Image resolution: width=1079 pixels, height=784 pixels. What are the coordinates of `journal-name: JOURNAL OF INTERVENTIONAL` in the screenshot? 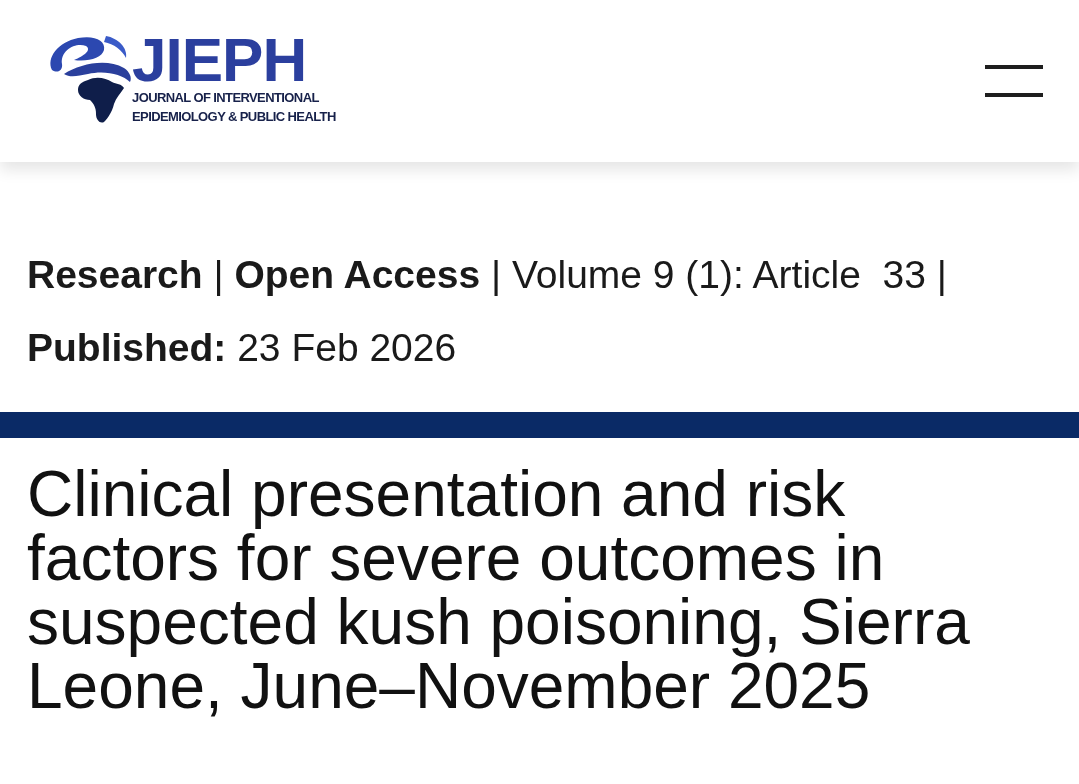 It's located at (226, 98).